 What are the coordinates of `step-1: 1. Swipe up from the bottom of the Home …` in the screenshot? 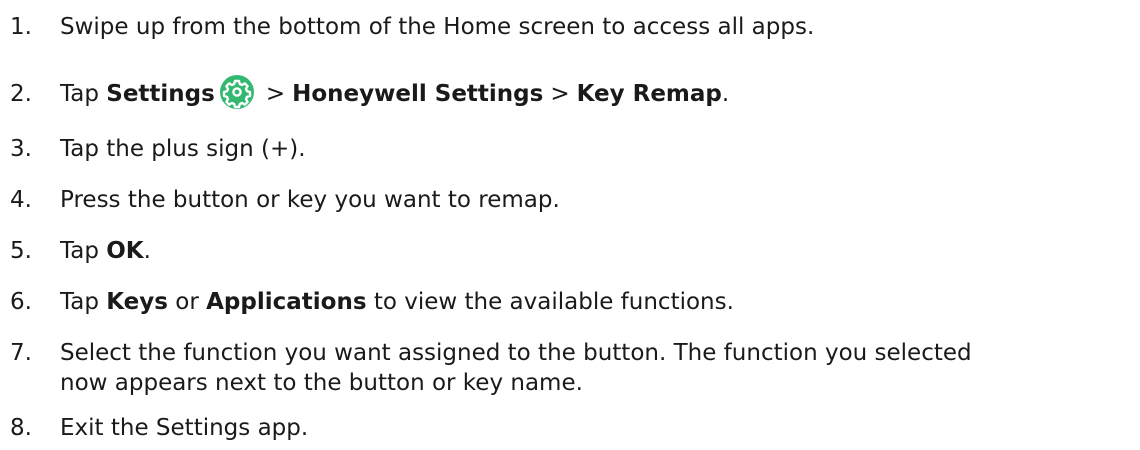 It's located at (572, 27).